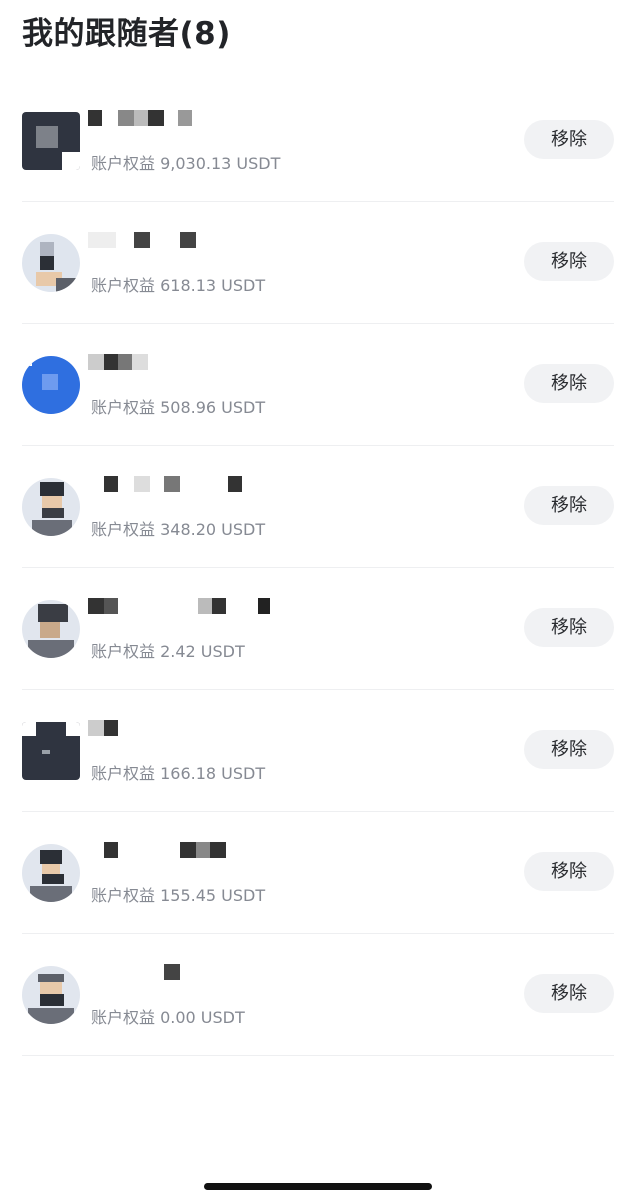 The width and height of the screenshot is (636, 1200). I want to click on account-equity: 账户权益 2.42 USDT, so click(168, 651).